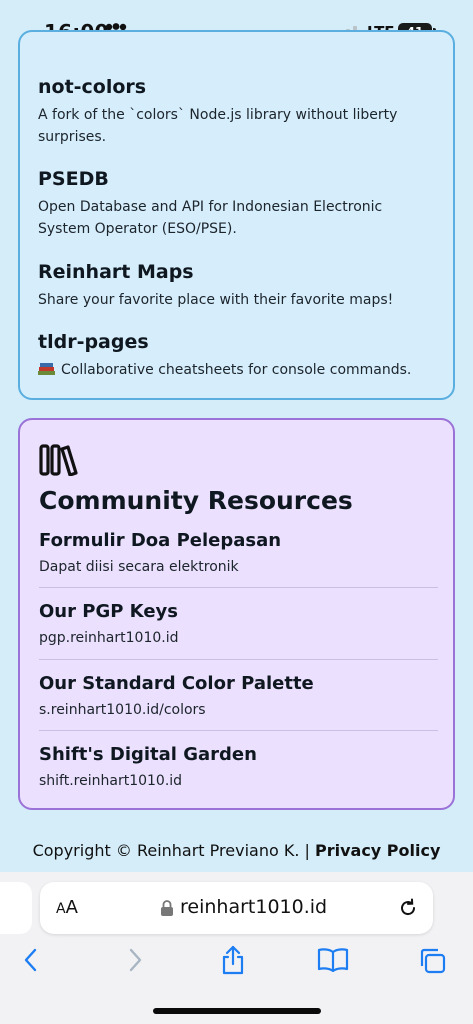 This screenshot has width=473, height=1024. Describe the element at coordinates (408, 910) in the screenshot. I see `reload-icon` at that location.